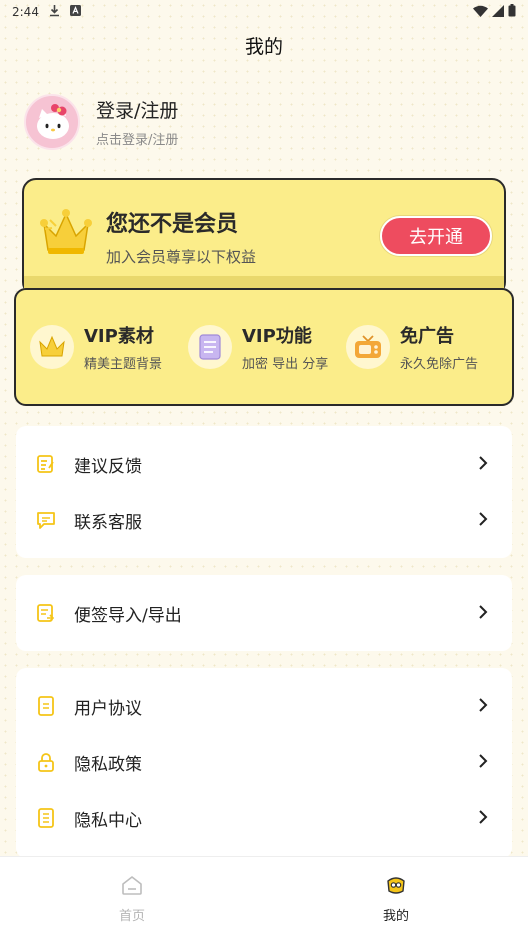  Describe the element at coordinates (128, 615) in the screenshot. I see `menu-label: 便签导入/导出` at that location.